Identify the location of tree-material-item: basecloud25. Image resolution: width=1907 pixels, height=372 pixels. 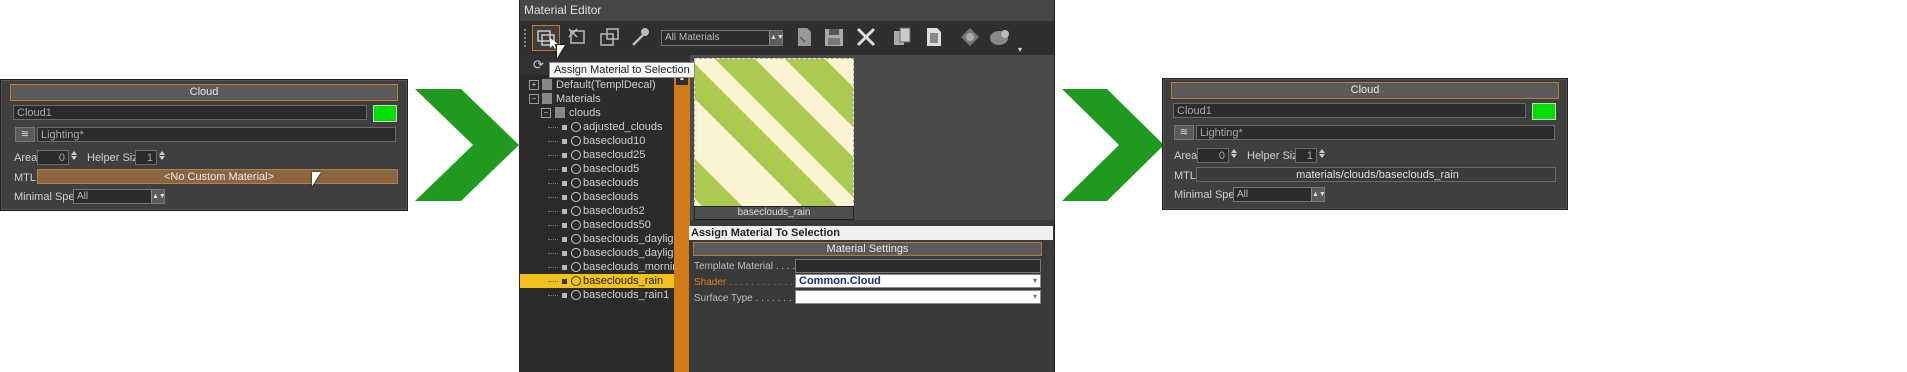
(597, 155).